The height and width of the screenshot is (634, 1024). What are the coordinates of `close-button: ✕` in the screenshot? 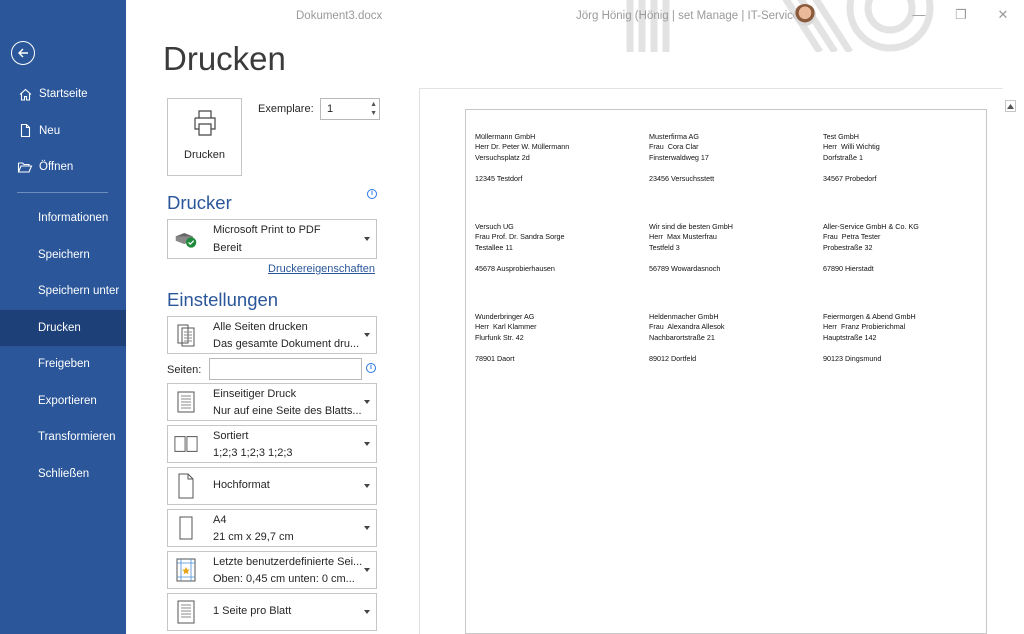 It's located at (1003, 15).